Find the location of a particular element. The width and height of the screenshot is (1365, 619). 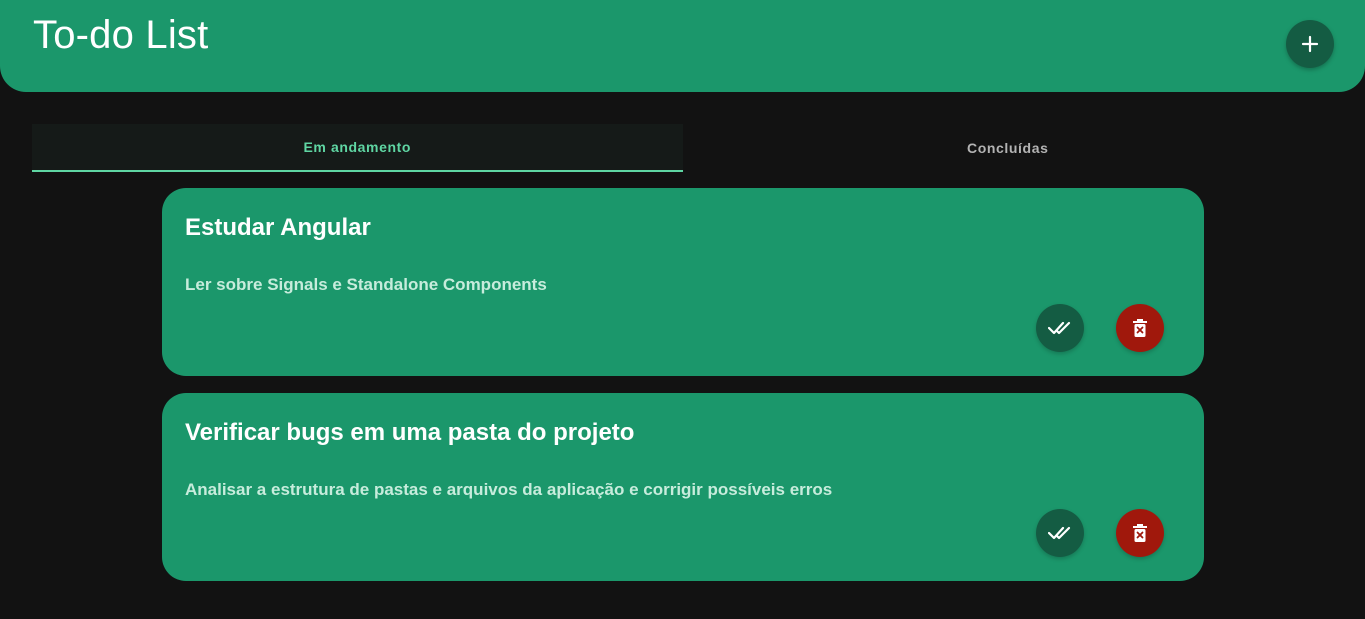

plus-icon is located at coordinates (1310, 44).